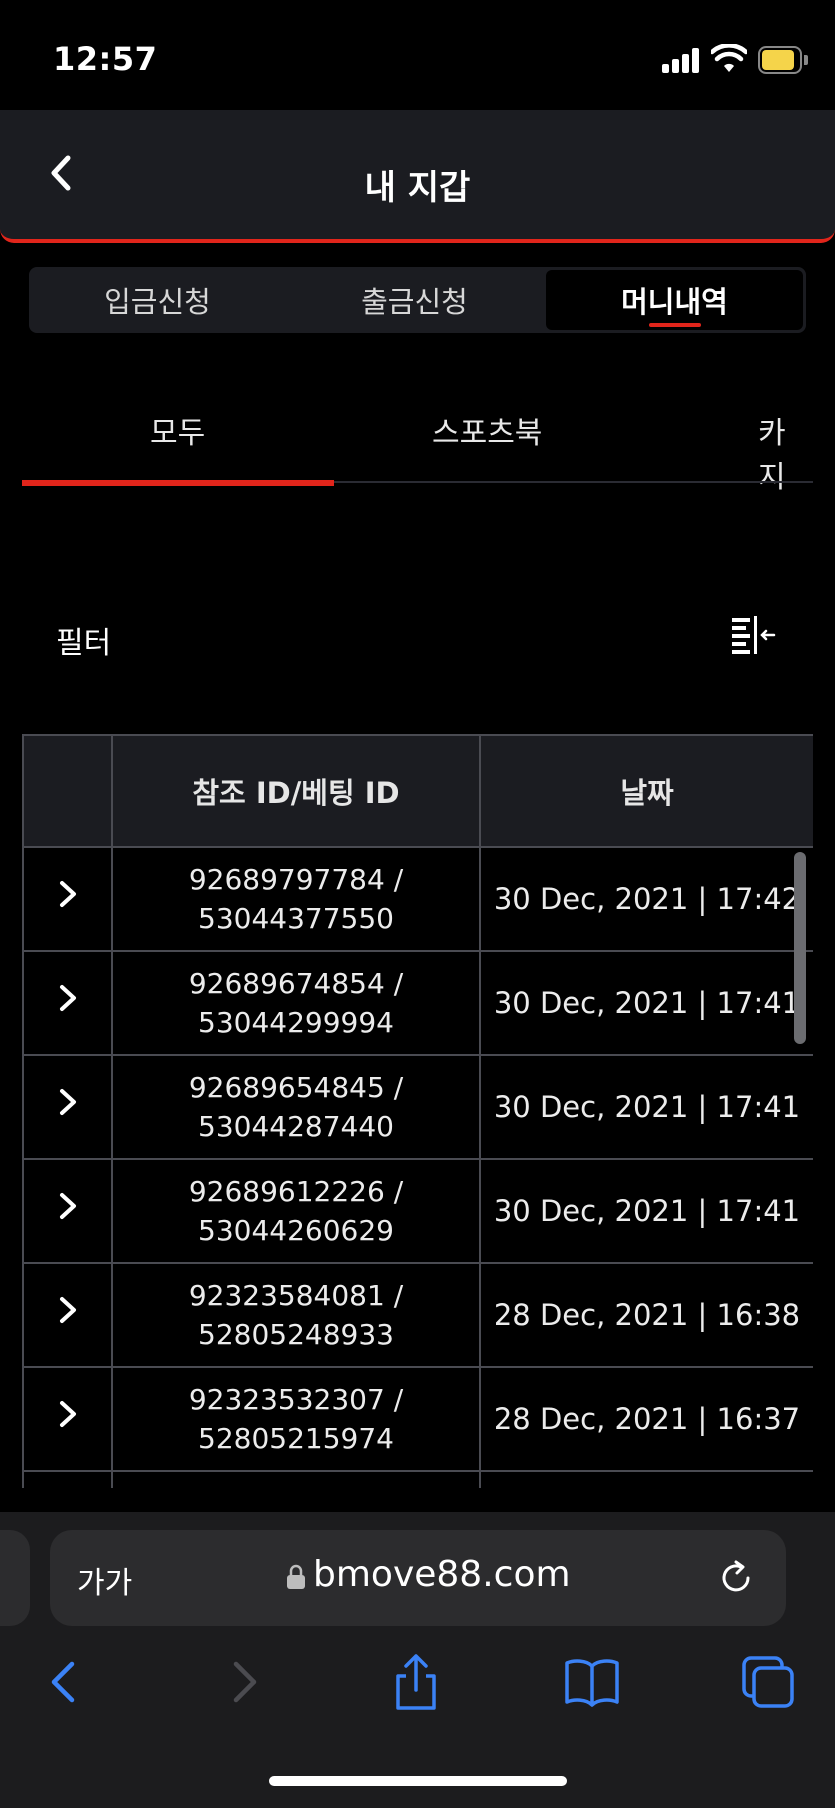  What do you see at coordinates (105, 59) in the screenshot?
I see `status-time: 12:57` at bounding box center [105, 59].